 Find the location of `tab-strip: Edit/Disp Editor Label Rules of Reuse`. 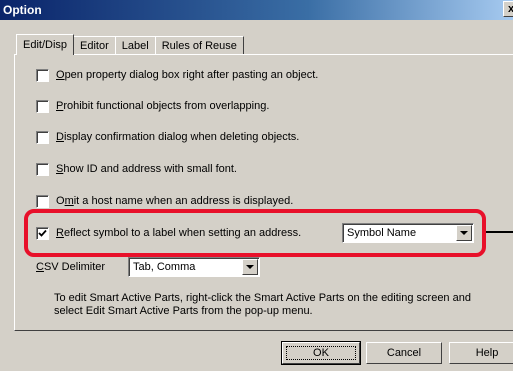

tab-strip: Edit/Disp Editor Label Rules of Reuse is located at coordinates (130, 44).